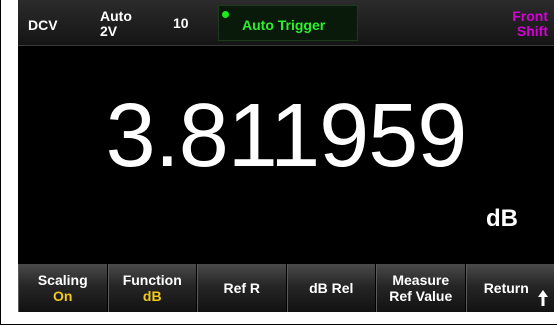  What do you see at coordinates (532, 31) in the screenshot?
I see `shift-label: Shift` at bounding box center [532, 31].